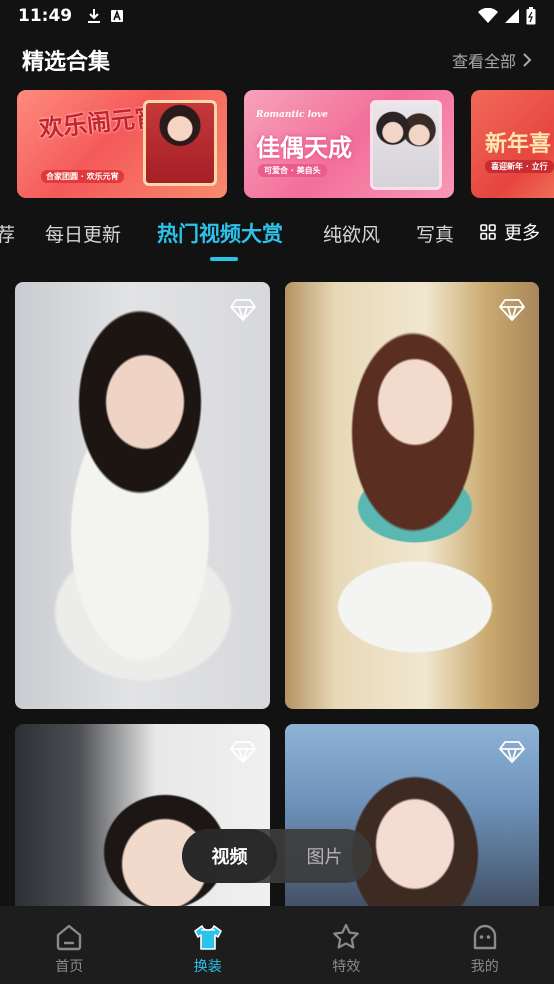 Image resolution: width=554 pixels, height=984 pixels. Describe the element at coordinates (346, 936) in the screenshot. I see `star-icon` at that location.